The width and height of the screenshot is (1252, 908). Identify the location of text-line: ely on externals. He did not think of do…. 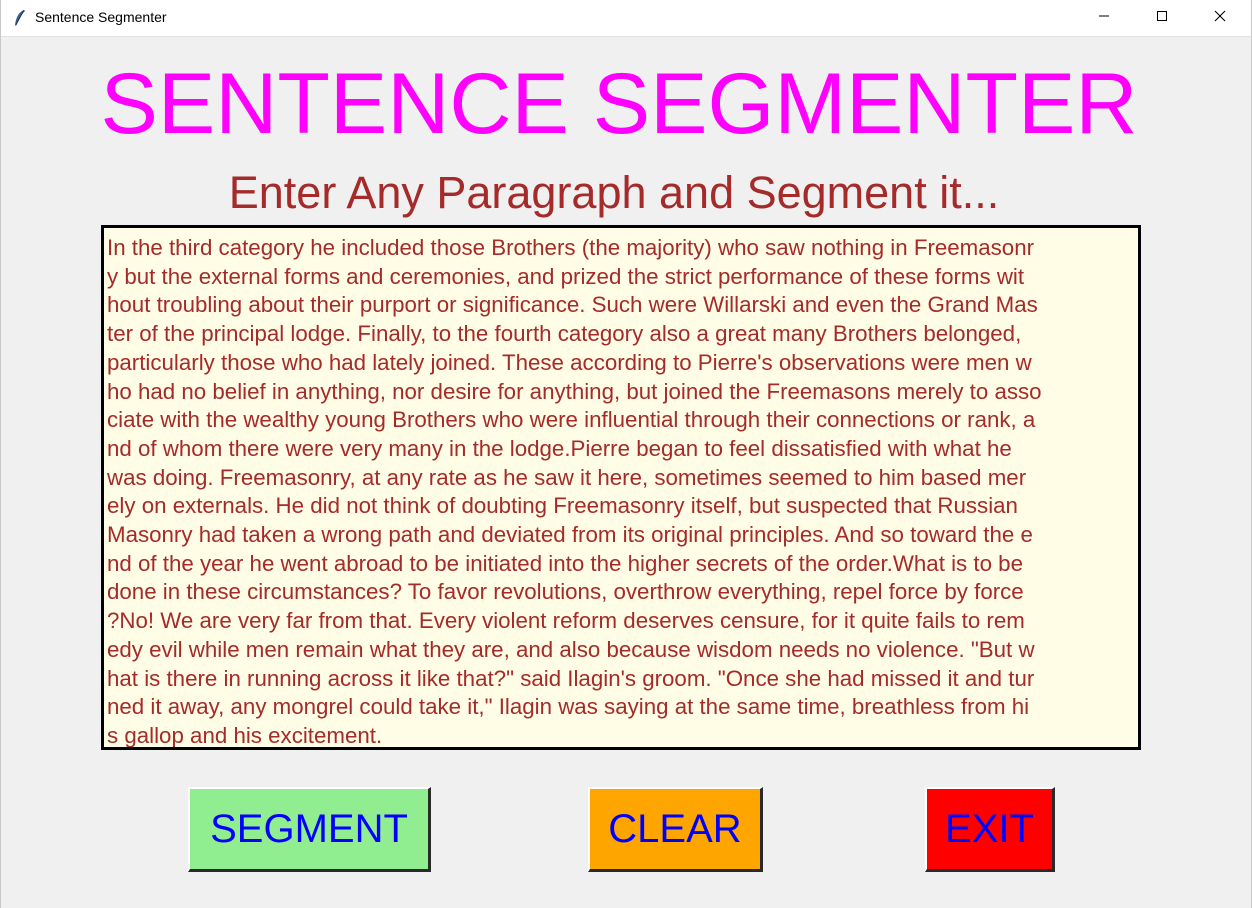
(562, 506).